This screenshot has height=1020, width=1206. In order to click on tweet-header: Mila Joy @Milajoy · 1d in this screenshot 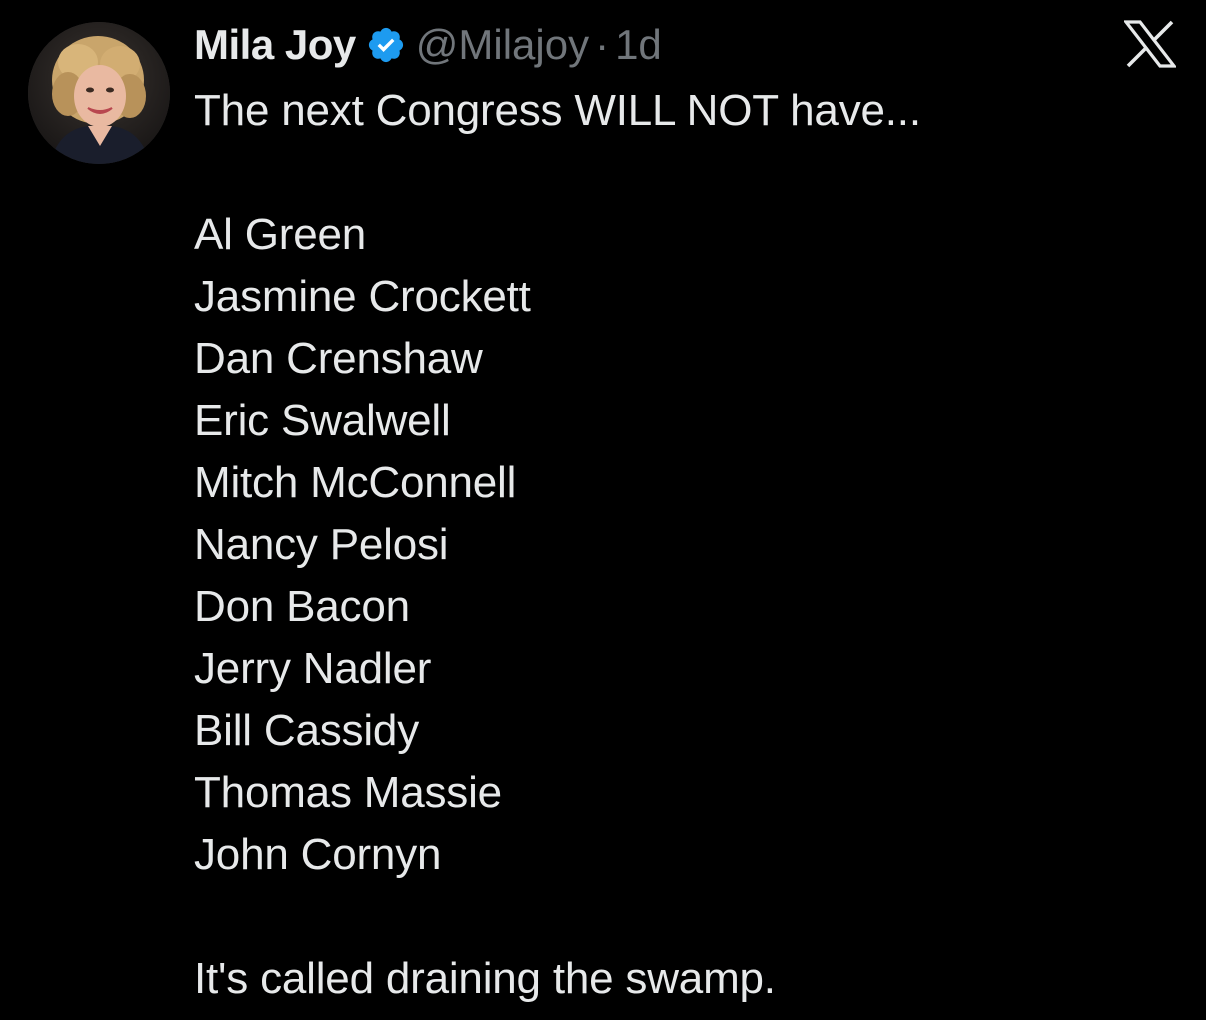, I will do `click(428, 45)`.